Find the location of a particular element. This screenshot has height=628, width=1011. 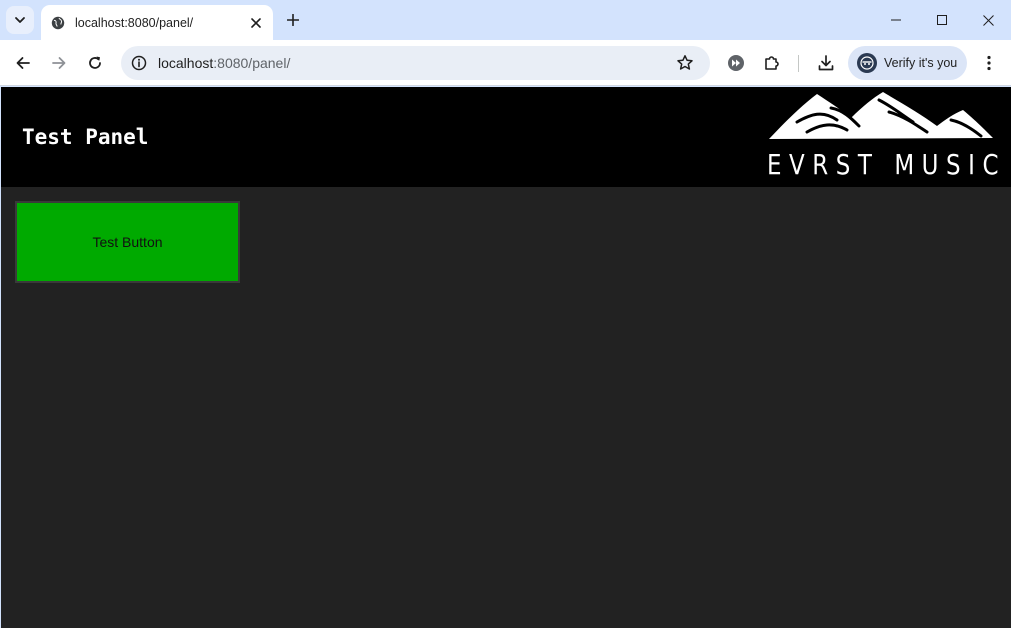

browser-menu-button is located at coordinates (989, 63).